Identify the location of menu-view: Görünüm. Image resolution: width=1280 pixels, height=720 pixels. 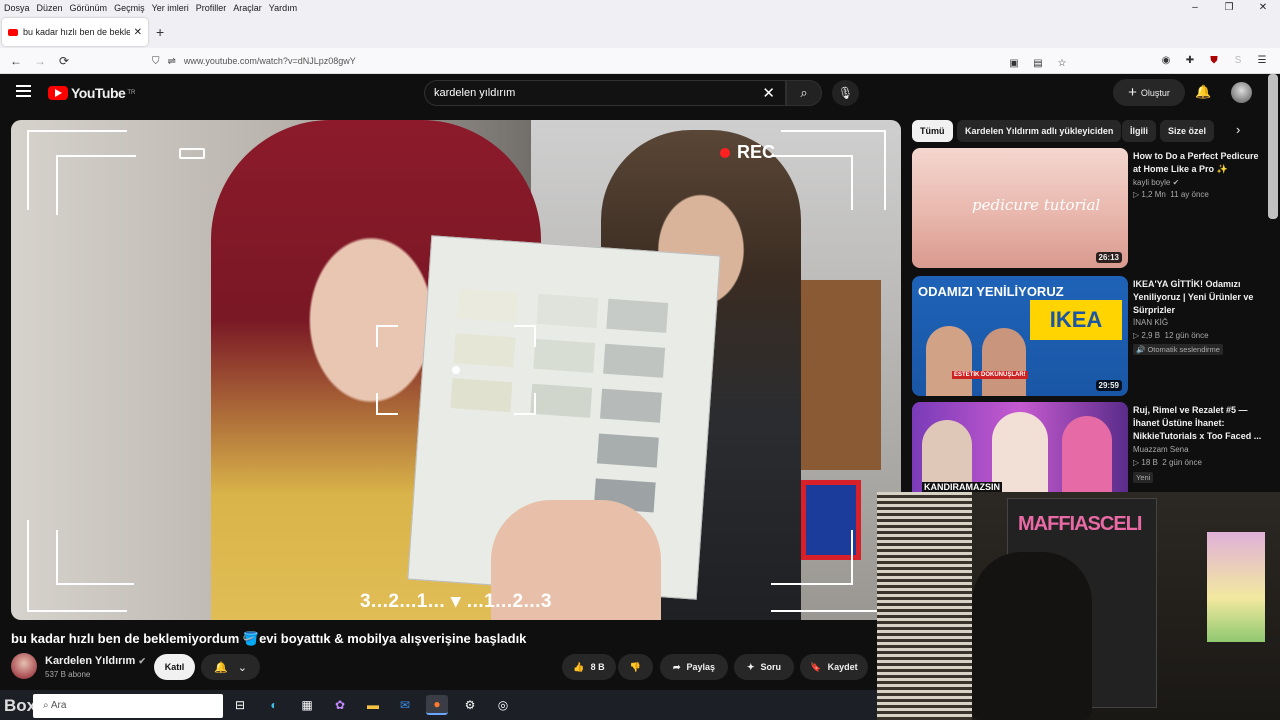
(89, 8).